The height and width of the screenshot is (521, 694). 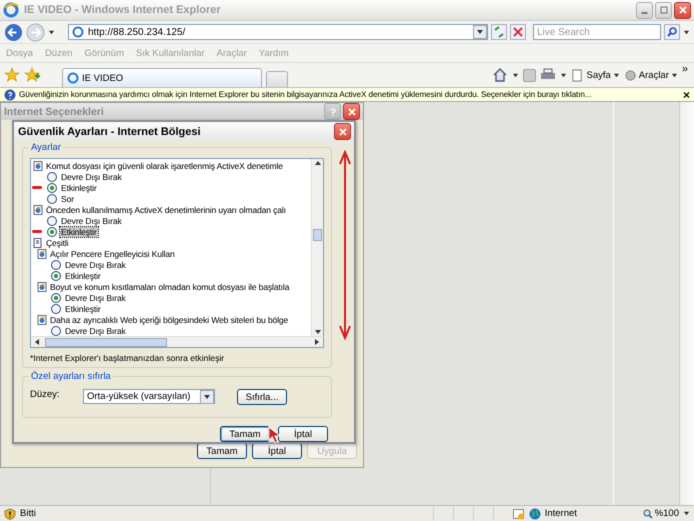 I want to click on warning-shield-icon, so click(x=10, y=514).